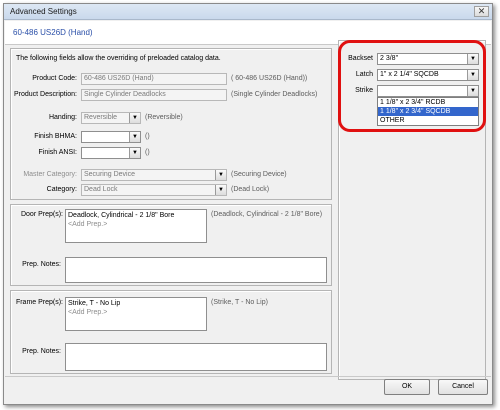 The image size is (500, 410). Describe the element at coordinates (269, 78) in the screenshot. I see `product-code-hint: ( 60-486 US26D (Hand))` at that location.